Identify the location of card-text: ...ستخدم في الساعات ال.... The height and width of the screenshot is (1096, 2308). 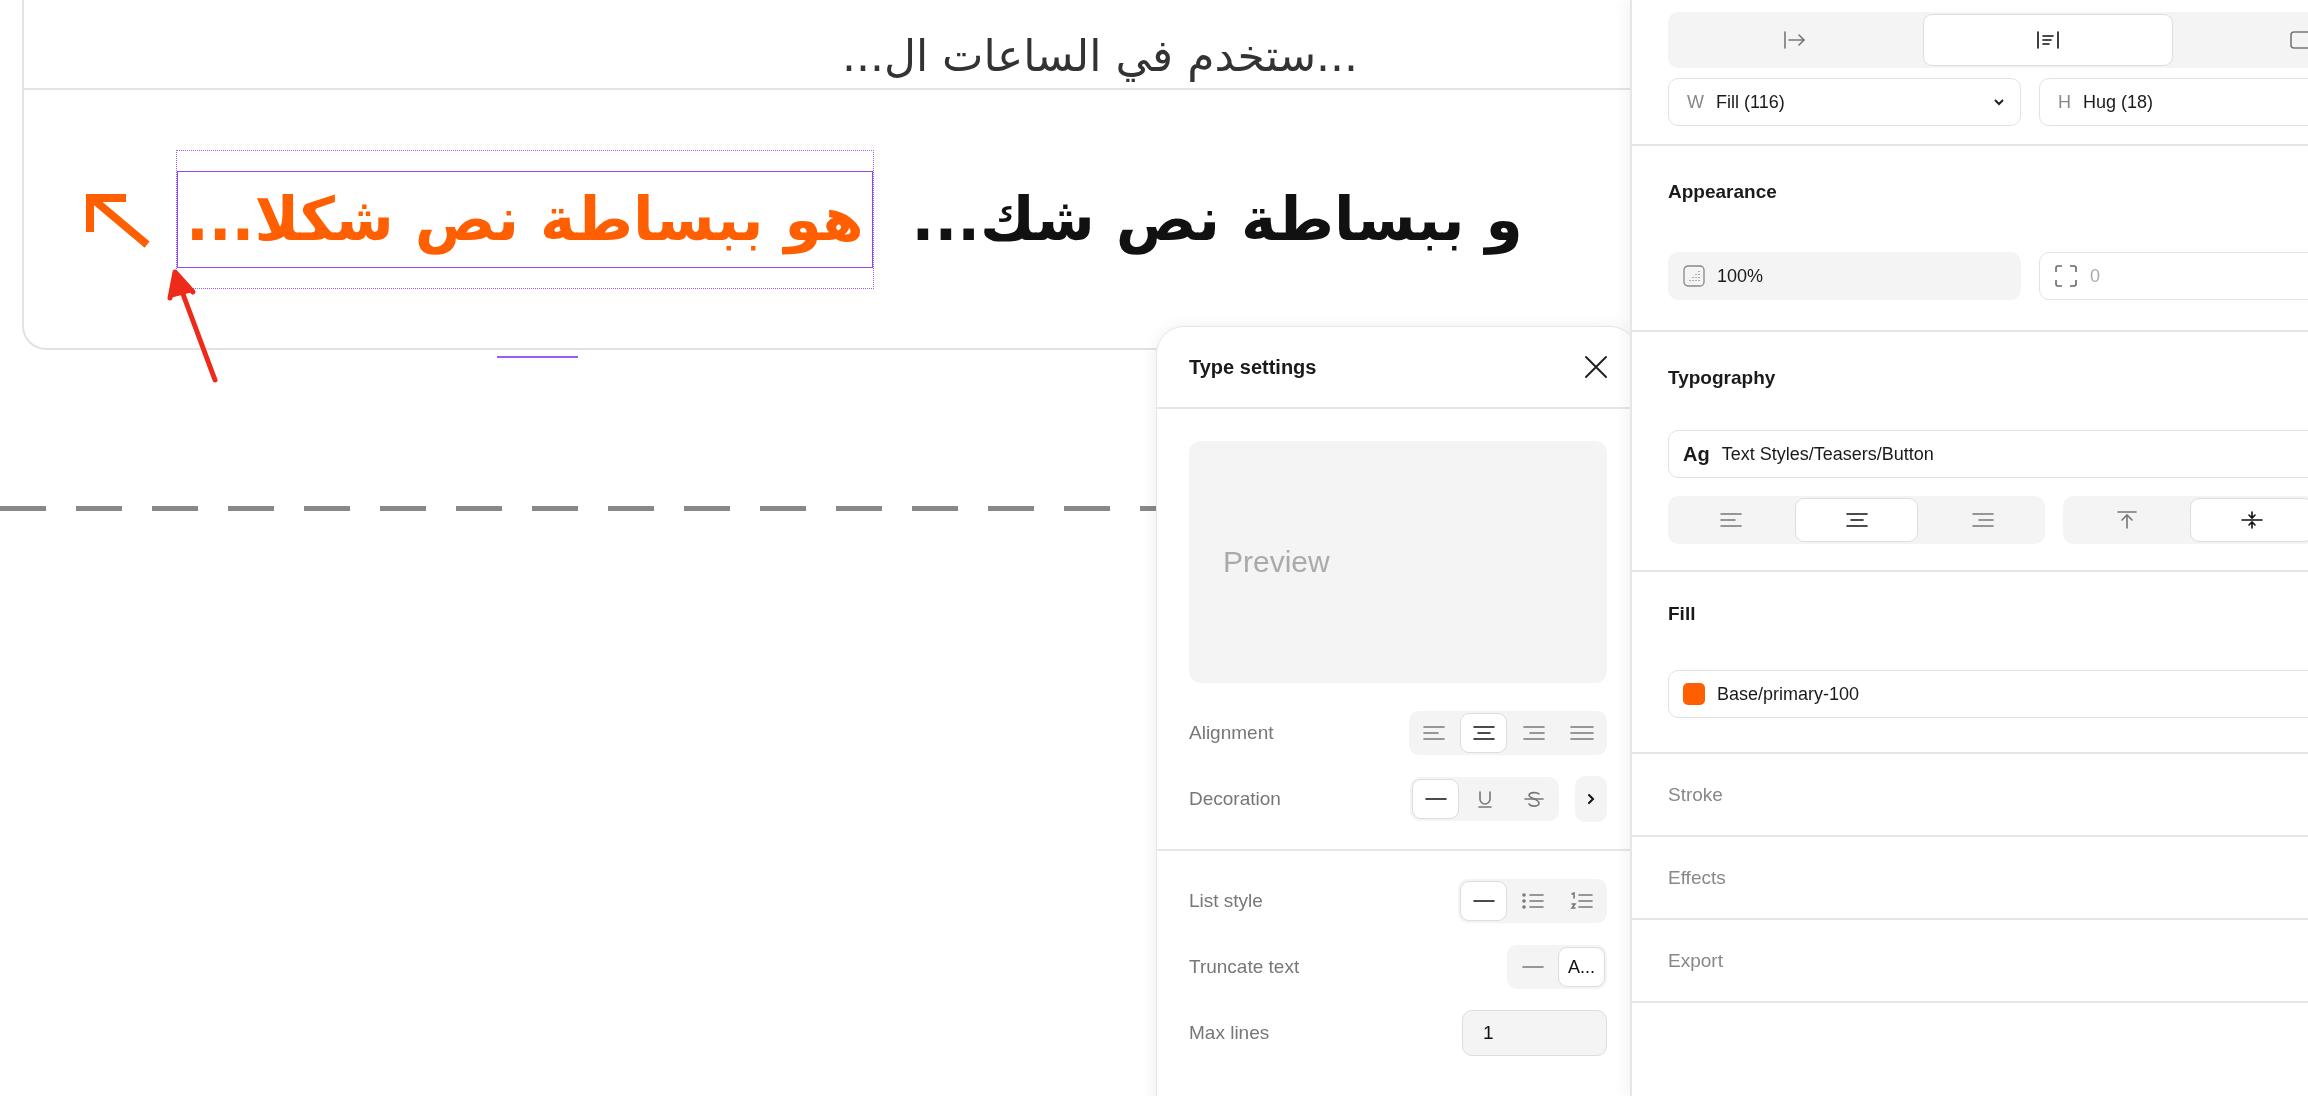
(1099, 55).